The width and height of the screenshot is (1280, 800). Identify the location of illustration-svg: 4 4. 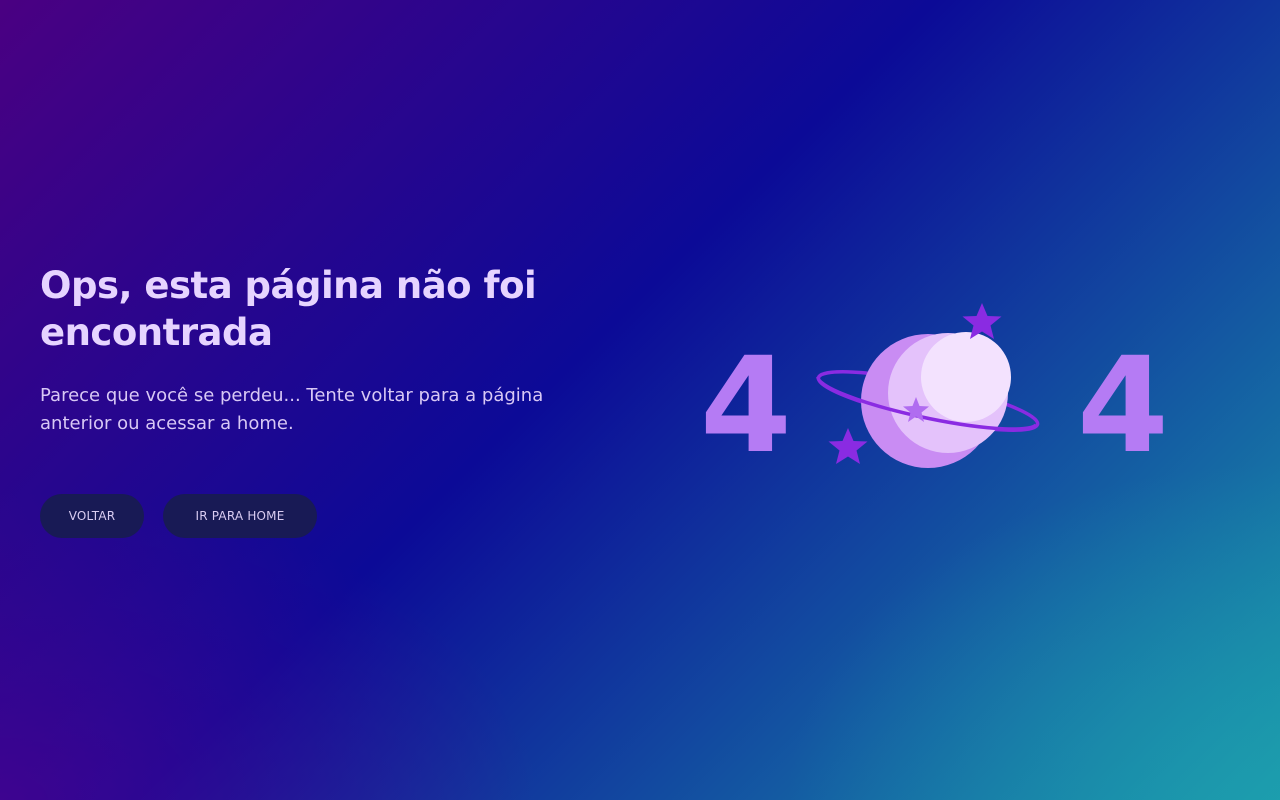
(934, 393).